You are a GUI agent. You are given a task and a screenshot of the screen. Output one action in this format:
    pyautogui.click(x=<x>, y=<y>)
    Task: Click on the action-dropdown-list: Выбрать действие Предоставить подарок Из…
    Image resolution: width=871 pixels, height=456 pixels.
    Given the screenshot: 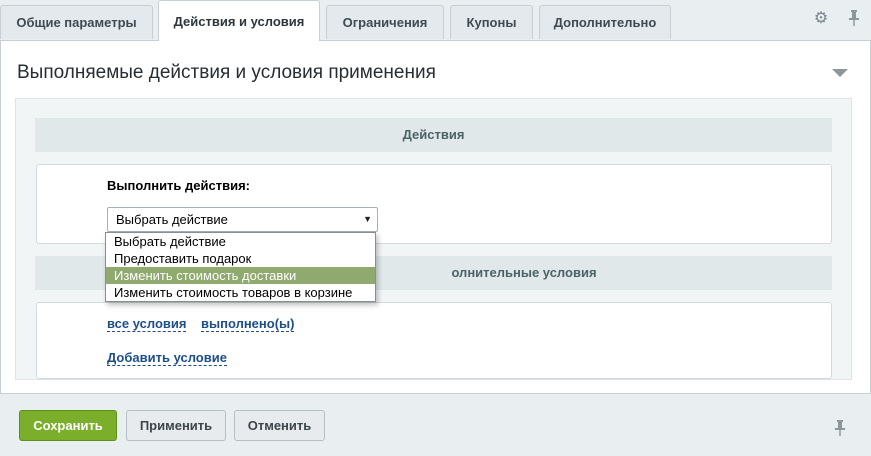 What is the action you would take?
    pyautogui.click(x=240, y=267)
    